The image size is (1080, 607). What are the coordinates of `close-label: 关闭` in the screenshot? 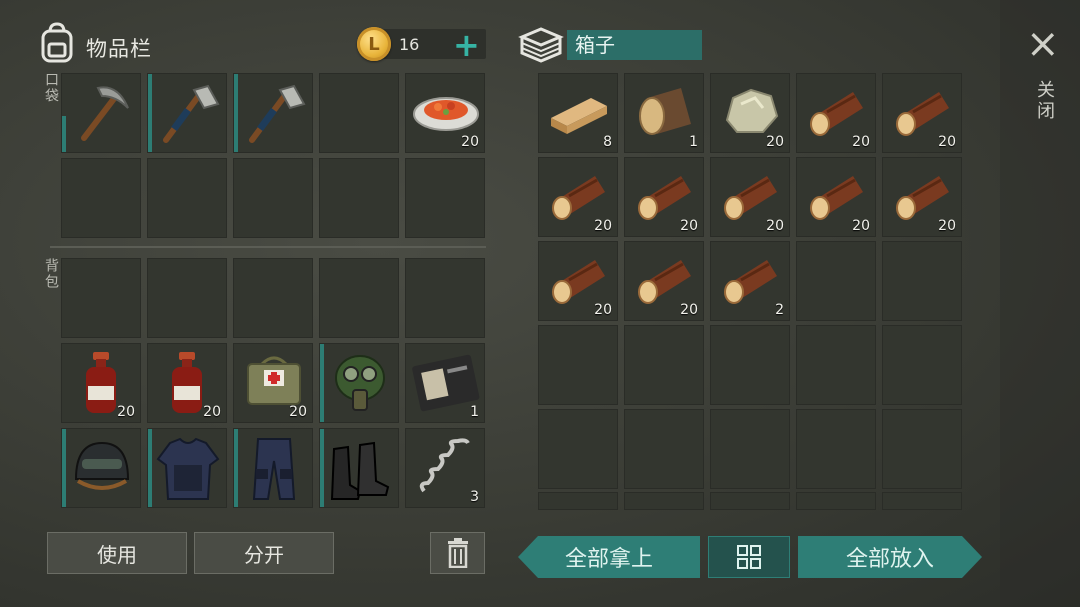 It's located at (1044, 101).